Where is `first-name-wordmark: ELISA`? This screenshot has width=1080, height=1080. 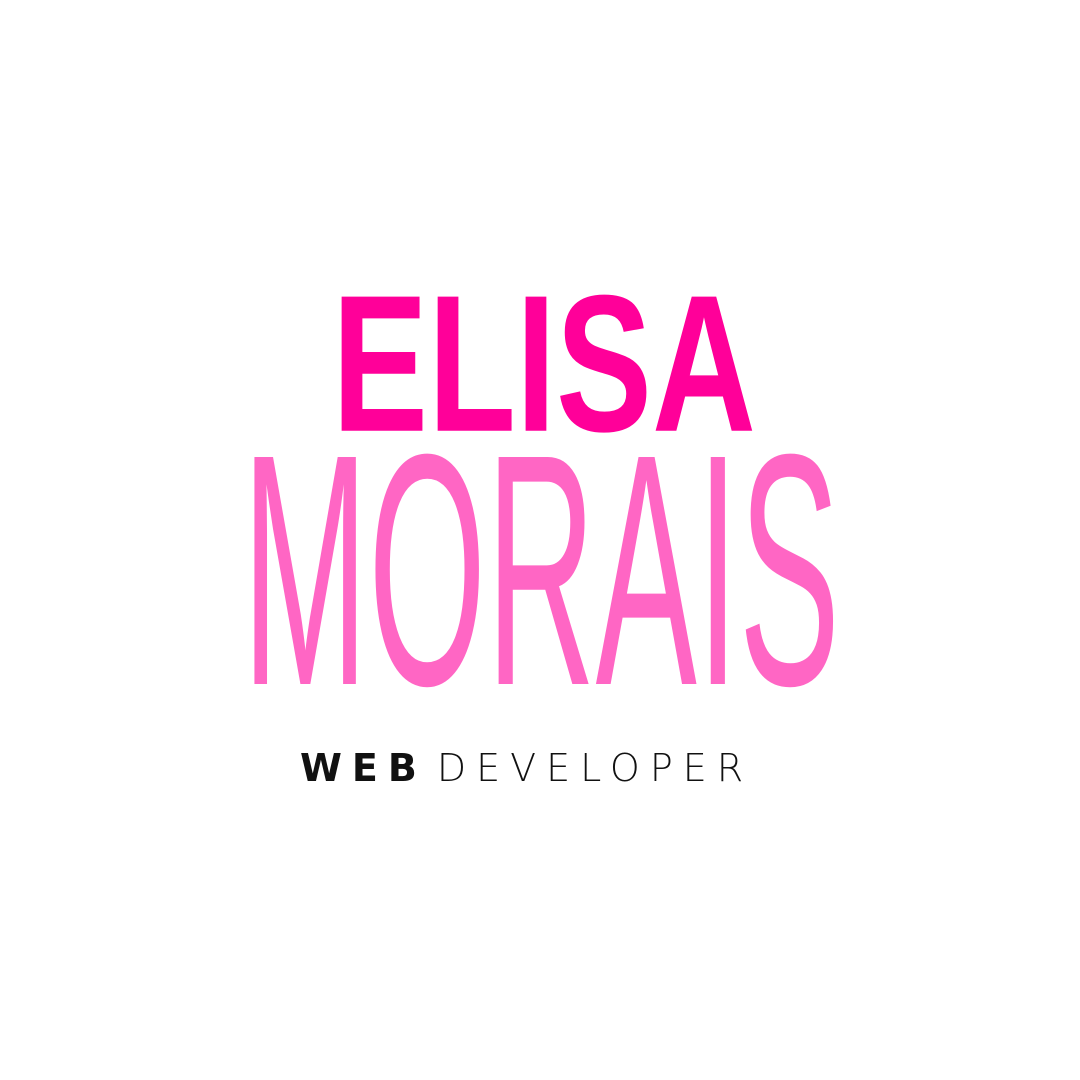 first-name-wordmark: ELISA is located at coordinates (544, 351).